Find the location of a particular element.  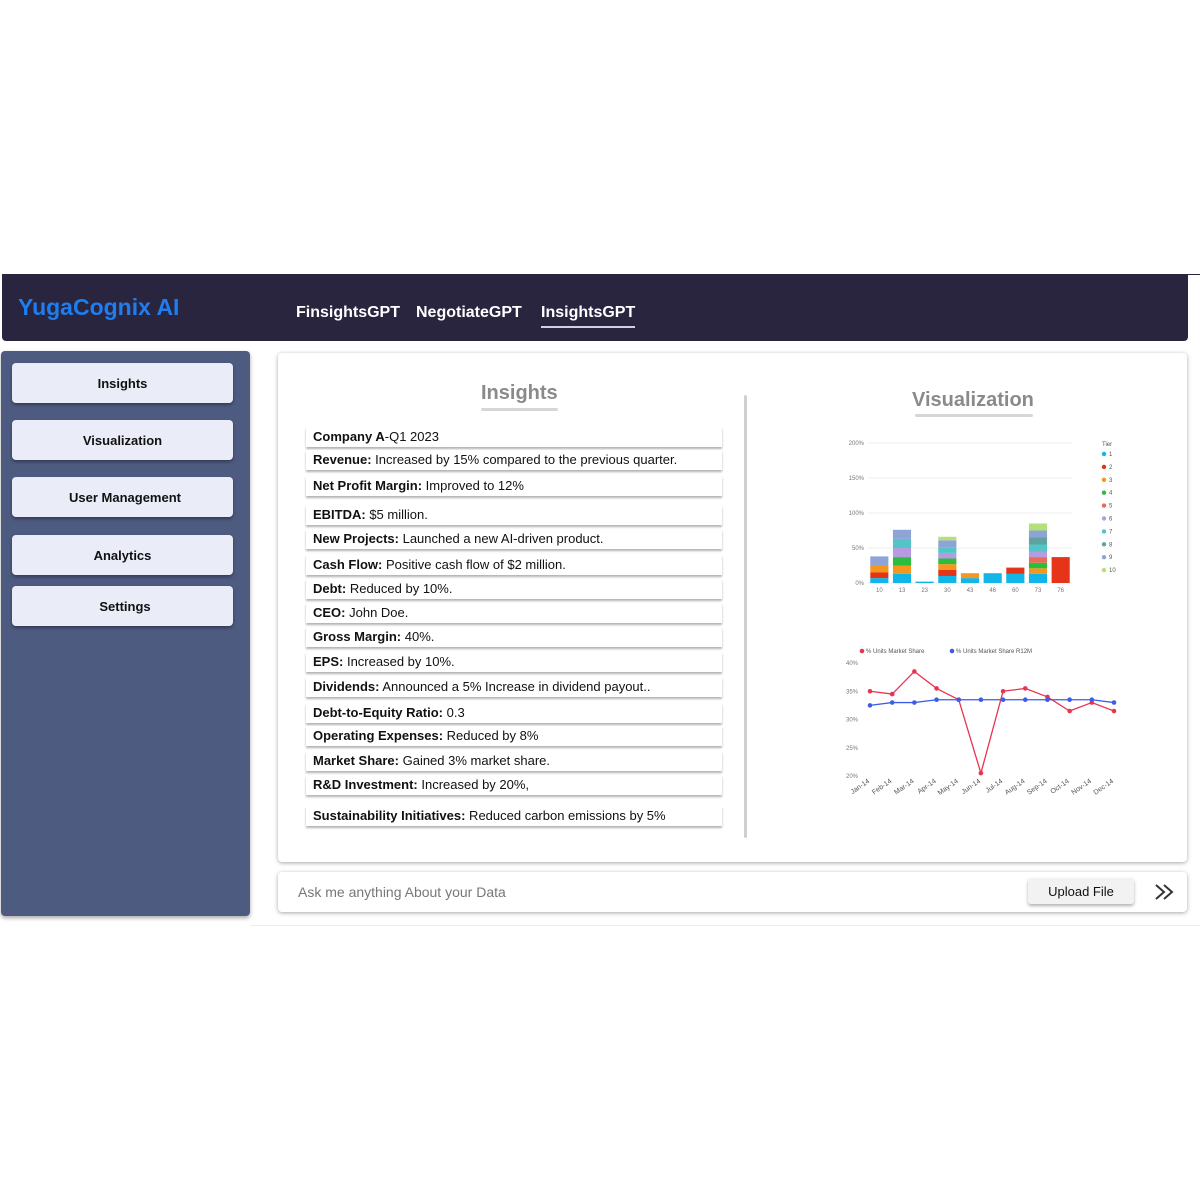

sidebar-item-analytics: Analytics is located at coordinates (122, 555).